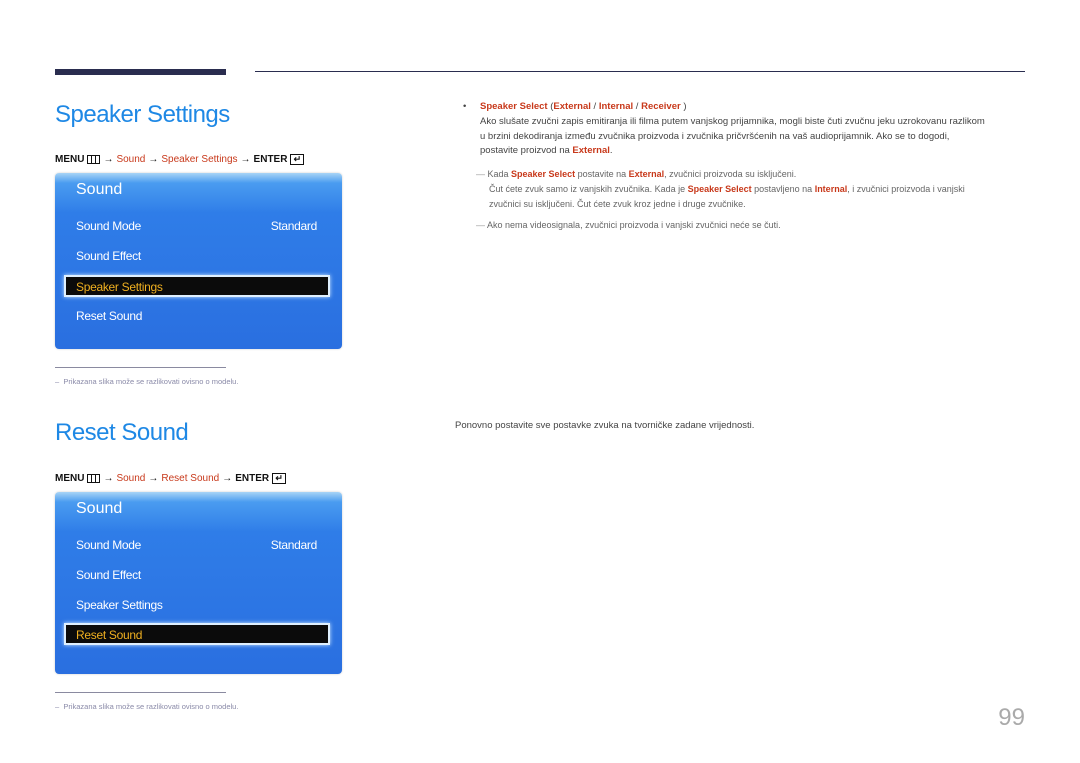 The height and width of the screenshot is (763, 1080). I want to click on note-text: postavljeno na, so click(783, 189).